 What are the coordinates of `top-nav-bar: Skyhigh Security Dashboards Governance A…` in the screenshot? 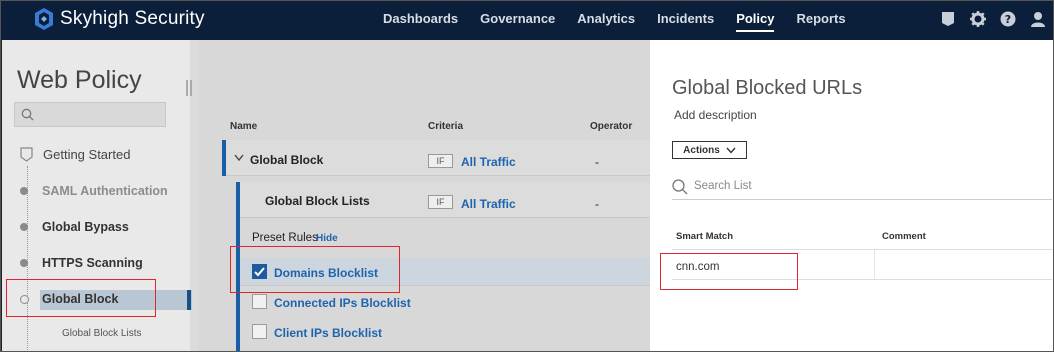 It's located at (527, 20).